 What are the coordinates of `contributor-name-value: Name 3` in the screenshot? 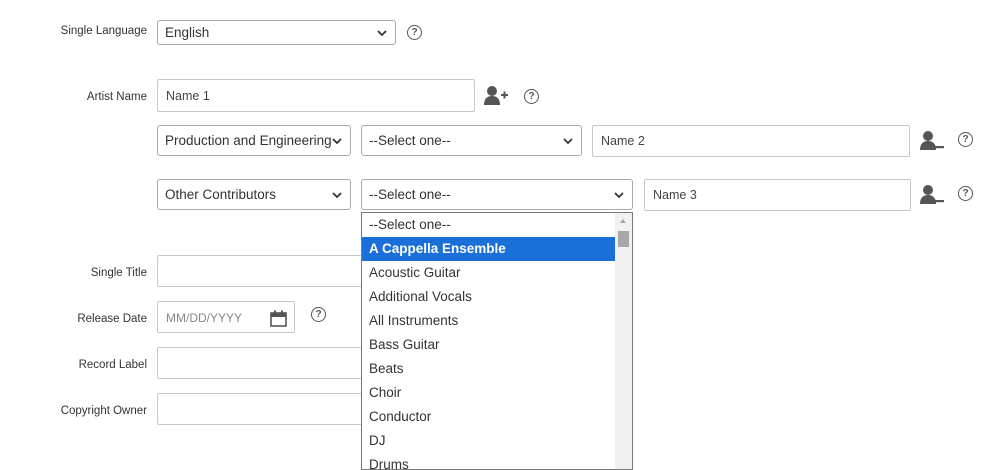 It's located at (675, 195).